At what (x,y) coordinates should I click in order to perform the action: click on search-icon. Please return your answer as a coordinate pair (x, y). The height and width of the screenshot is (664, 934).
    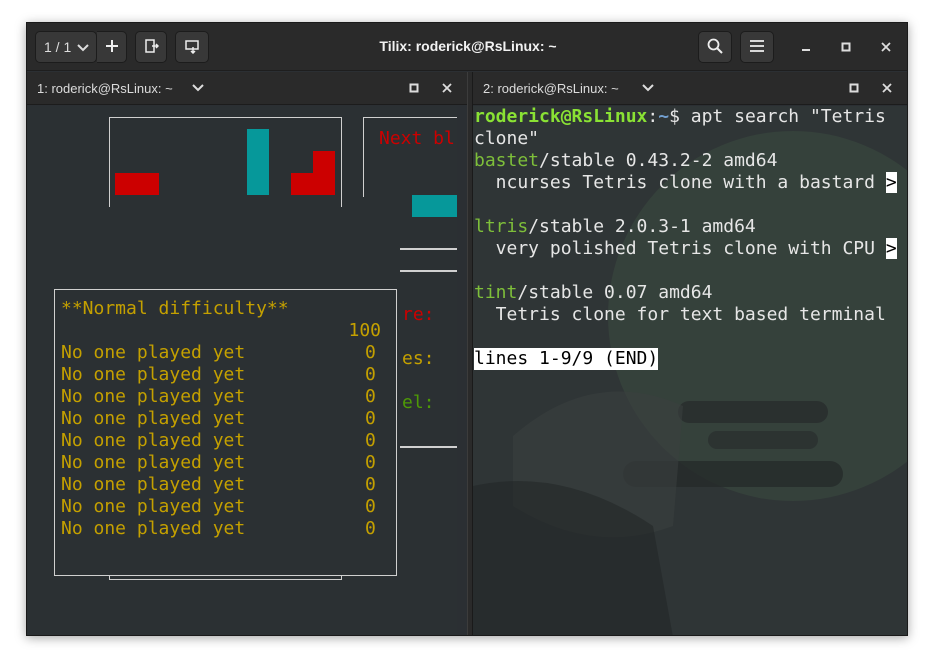
    Looking at the image, I should click on (715, 47).